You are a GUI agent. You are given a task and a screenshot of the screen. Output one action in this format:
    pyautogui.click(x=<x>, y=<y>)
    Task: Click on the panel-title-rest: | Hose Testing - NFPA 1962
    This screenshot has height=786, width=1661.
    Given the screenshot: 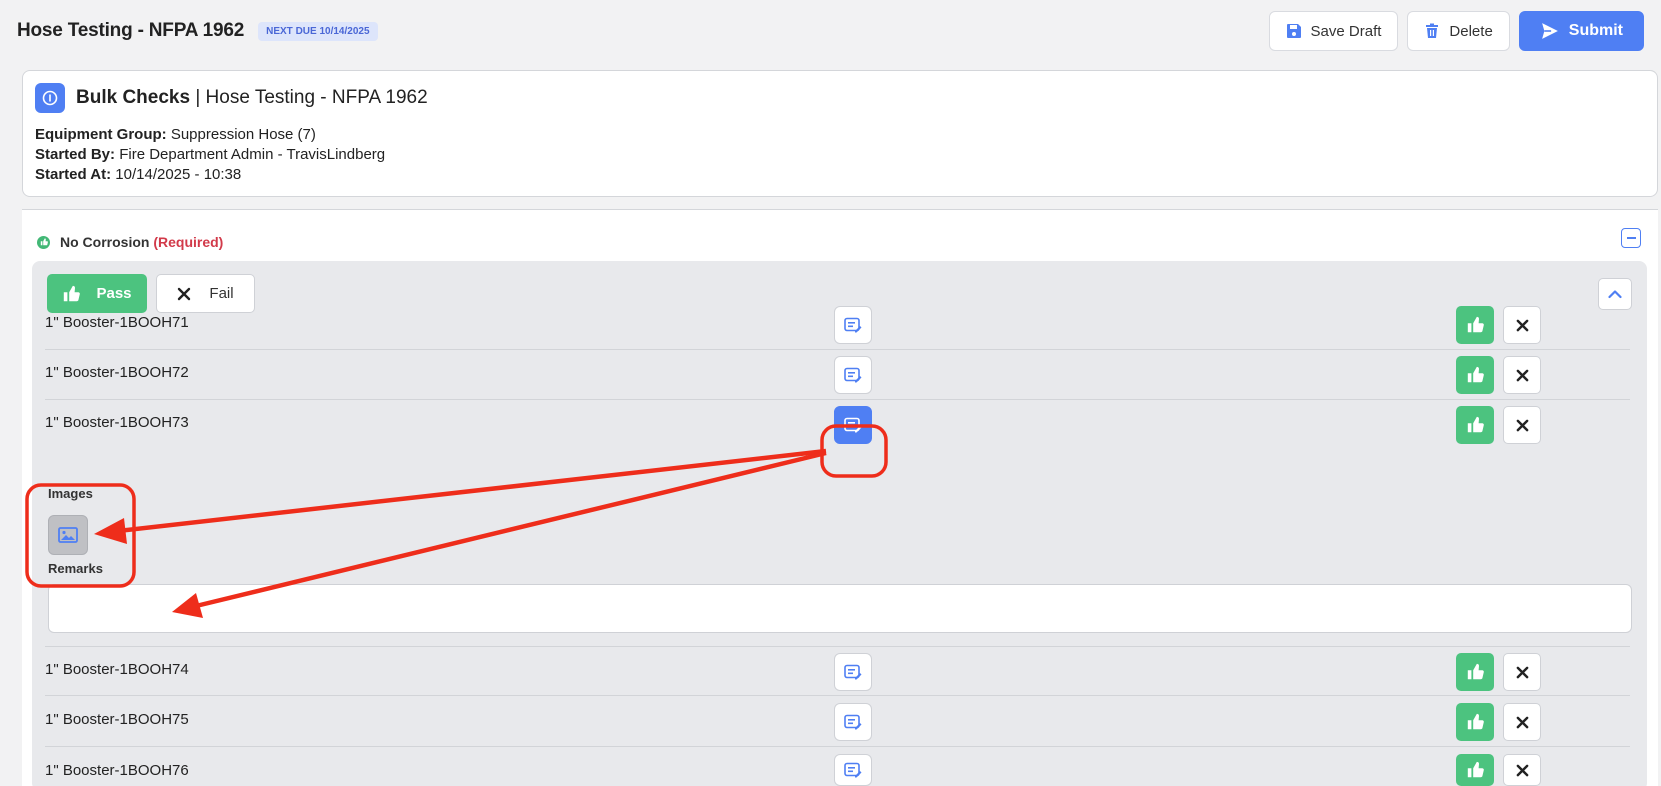 What is the action you would take?
    pyautogui.click(x=309, y=97)
    